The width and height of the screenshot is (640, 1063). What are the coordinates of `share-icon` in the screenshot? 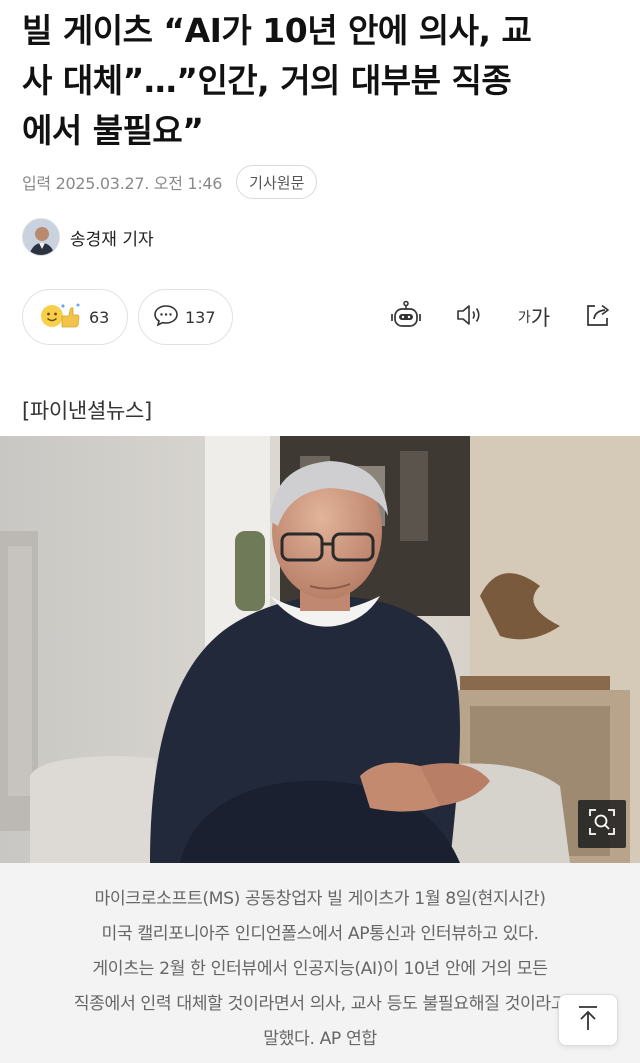 It's located at (598, 317).